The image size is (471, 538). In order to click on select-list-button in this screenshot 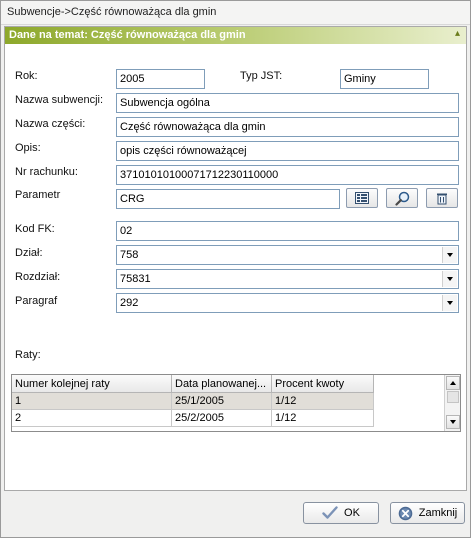, I will do `click(362, 198)`.